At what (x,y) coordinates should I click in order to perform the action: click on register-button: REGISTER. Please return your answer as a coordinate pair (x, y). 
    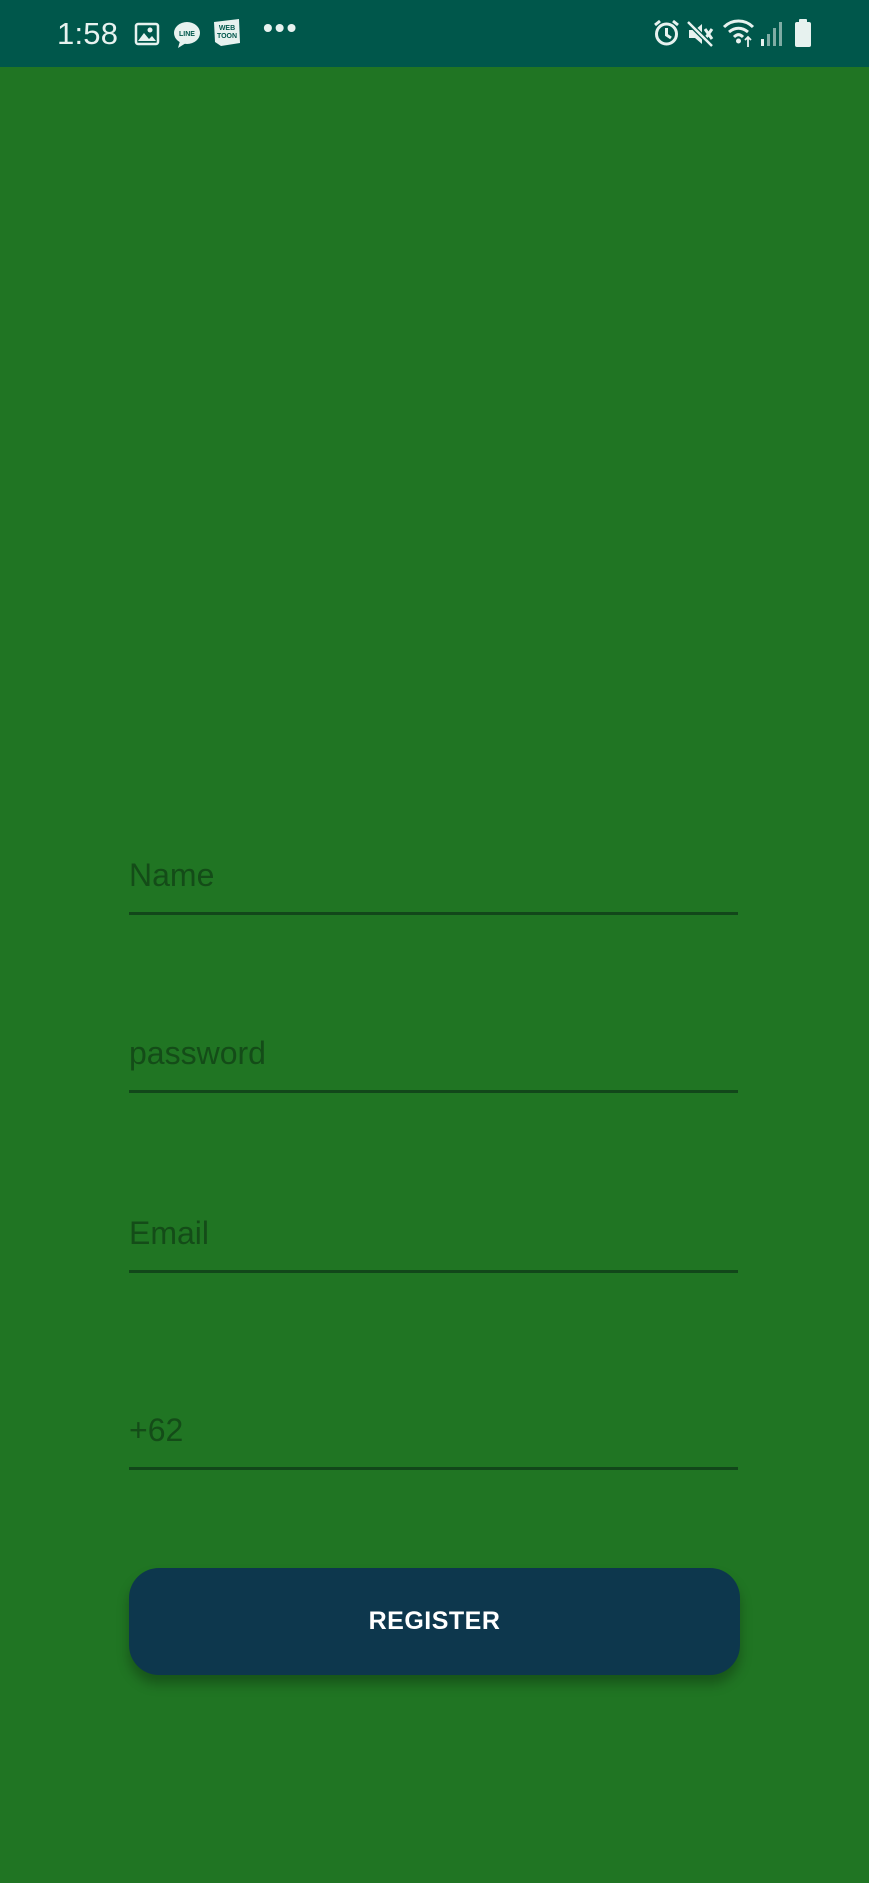
    Looking at the image, I should click on (434, 1621).